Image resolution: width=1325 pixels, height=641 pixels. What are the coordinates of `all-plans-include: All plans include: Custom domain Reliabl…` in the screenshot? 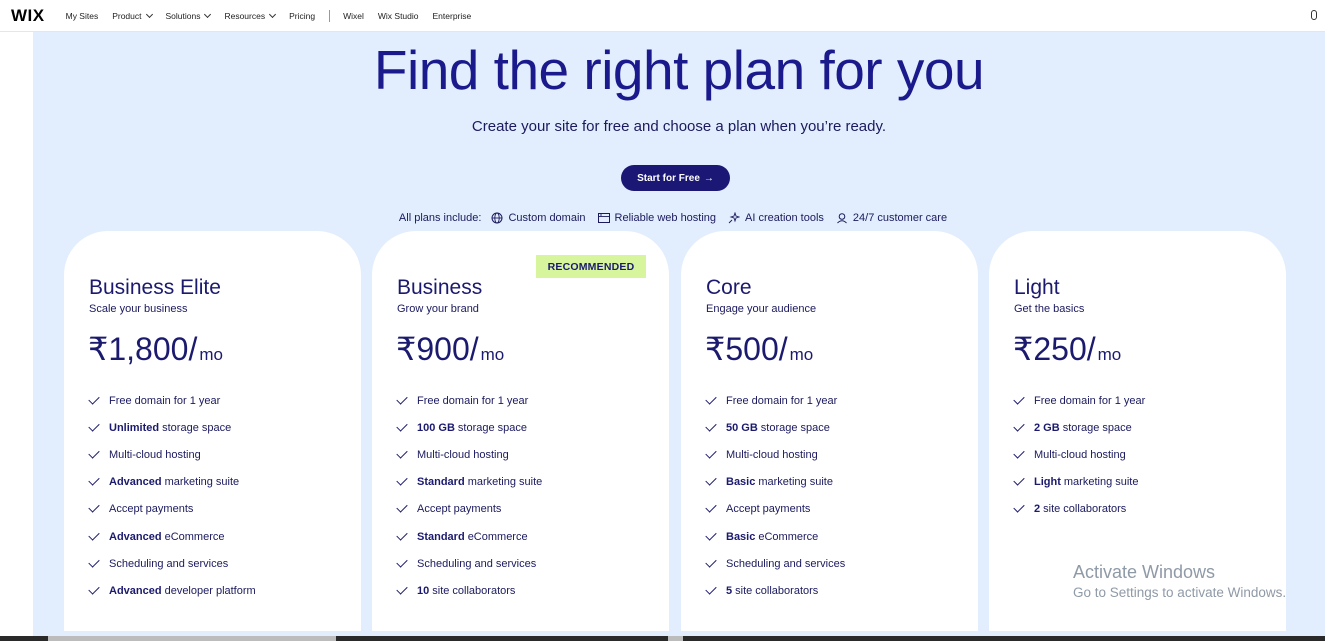 It's located at (679, 218).